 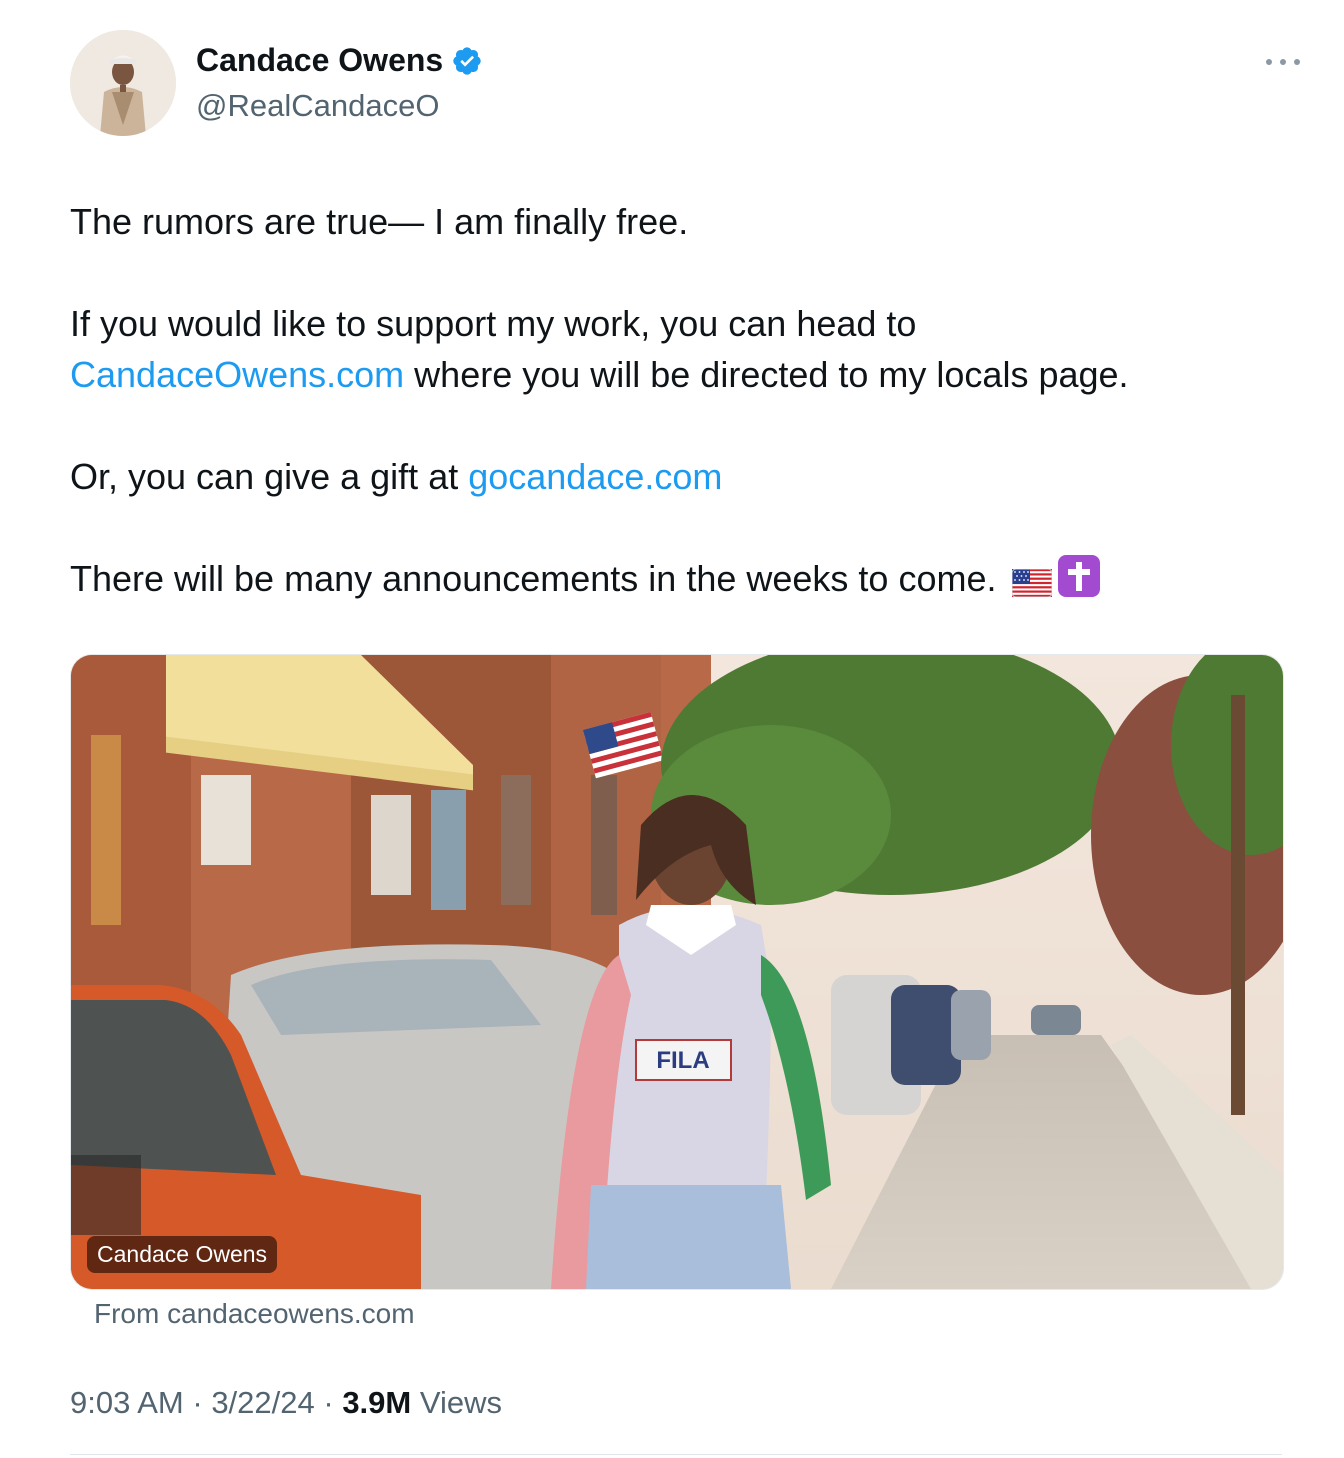 What do you see at coordinates (269, 476) in the screenshot?
I see `tweet-line-4-prefix: Or, you can give a gift at` at bounding box center [269, 476].